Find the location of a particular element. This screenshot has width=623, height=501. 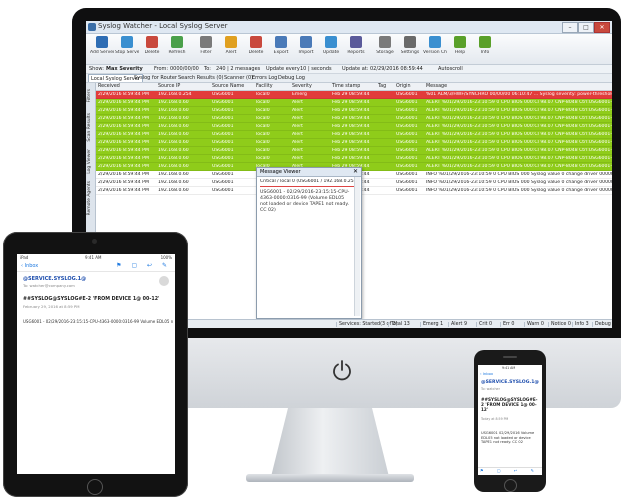

from-label: From: is located at coordinates (161, 69).